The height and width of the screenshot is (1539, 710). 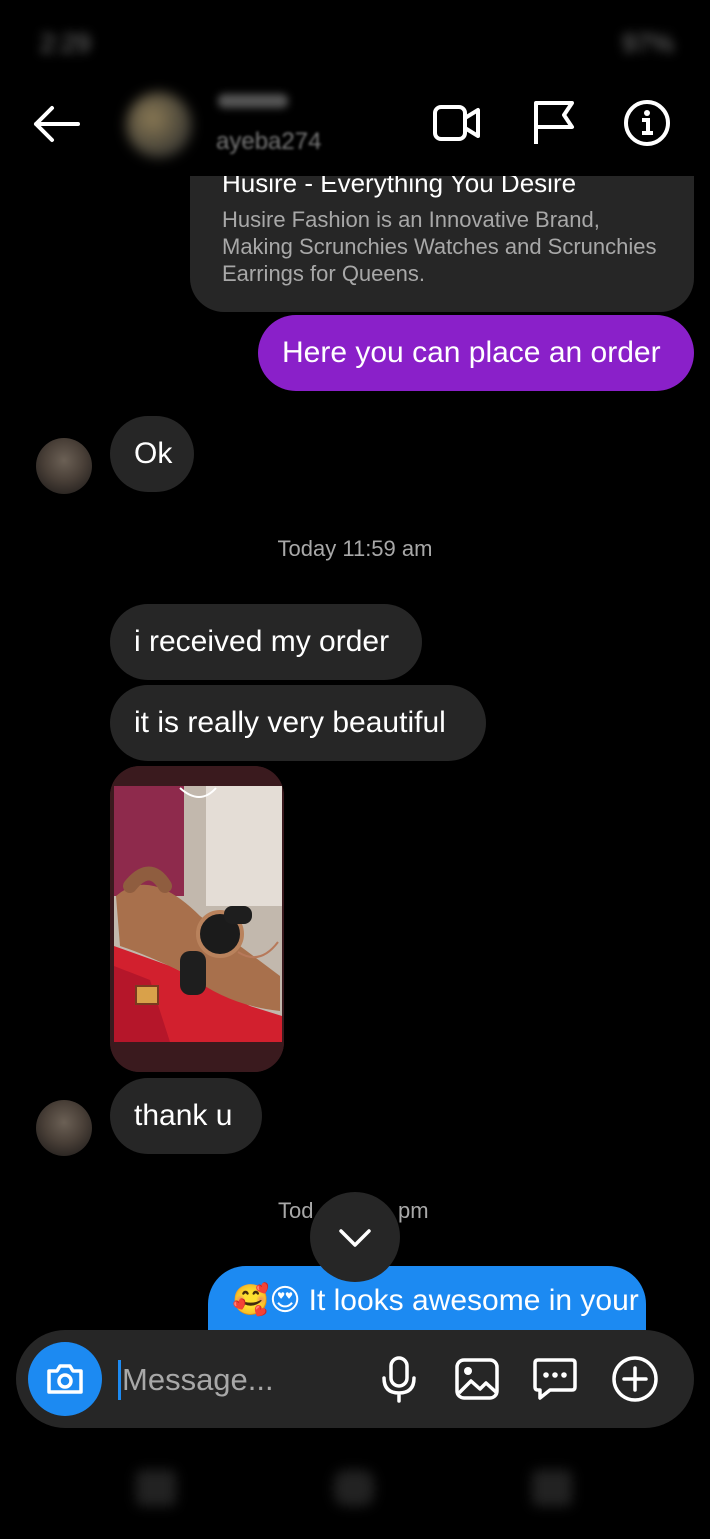 I want to click on status-time: 2:29, so click(x=65, y=43).